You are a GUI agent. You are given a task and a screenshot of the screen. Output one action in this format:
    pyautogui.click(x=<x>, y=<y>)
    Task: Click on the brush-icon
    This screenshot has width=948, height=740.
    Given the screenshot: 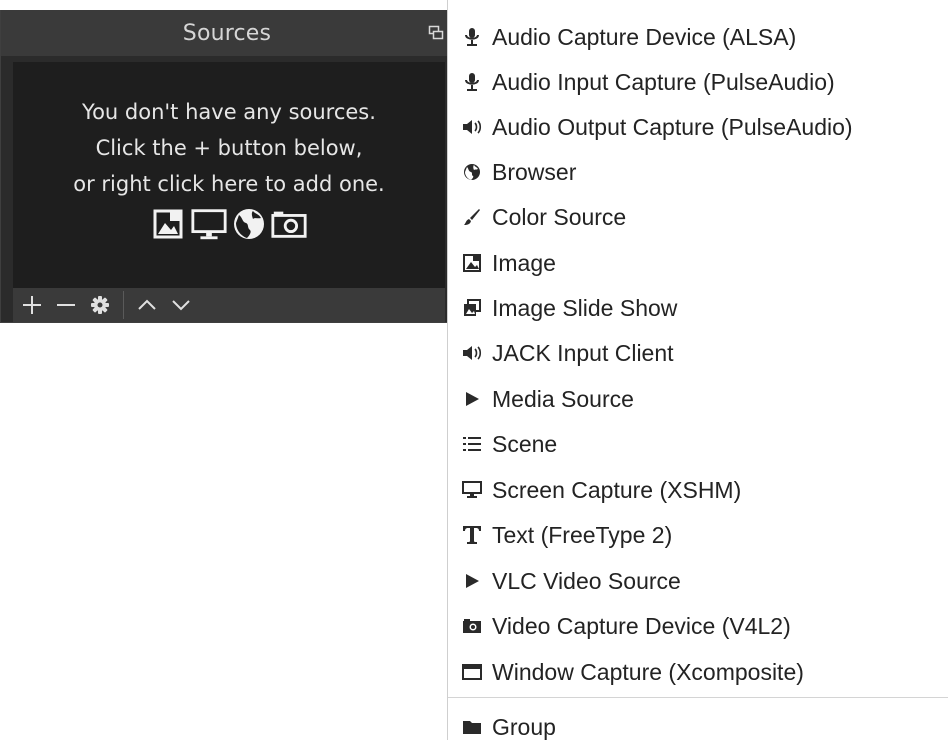 What is the action you would take?
    pyautogui.click(x=472, y=217)
    